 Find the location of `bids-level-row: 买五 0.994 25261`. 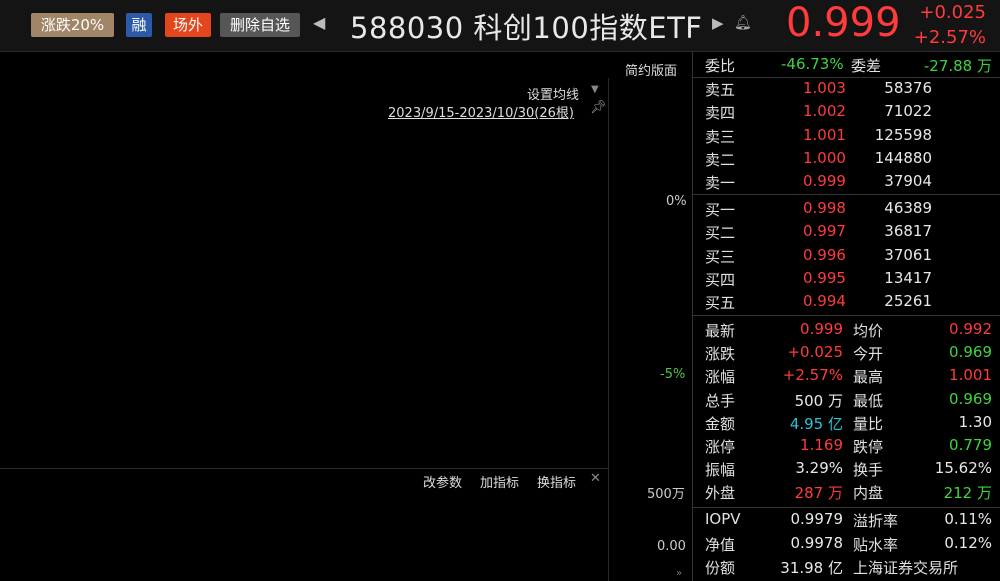

bids-level-row: 买五 0.994 25261 is located at coordinates (846, 303).